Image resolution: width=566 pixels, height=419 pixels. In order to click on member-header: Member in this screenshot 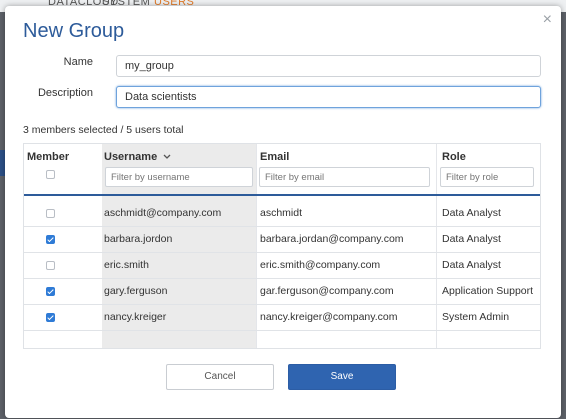, I will do `click(48, 157)`.